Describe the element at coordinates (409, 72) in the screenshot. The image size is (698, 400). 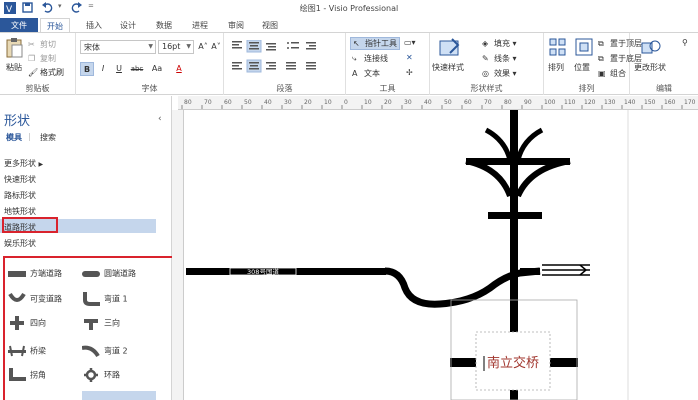
I see `connection-point-button: ✢` at that location.